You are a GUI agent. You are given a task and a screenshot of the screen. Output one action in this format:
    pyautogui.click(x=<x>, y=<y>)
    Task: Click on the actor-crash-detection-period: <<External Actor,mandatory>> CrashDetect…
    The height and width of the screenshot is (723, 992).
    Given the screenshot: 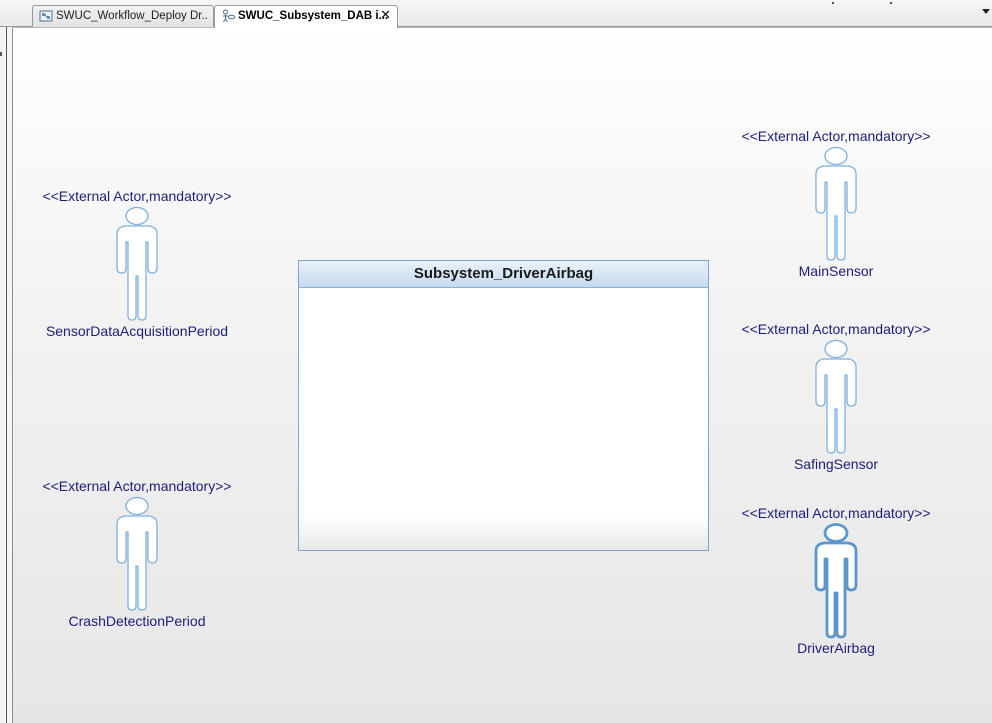 What is the action you would take?
    pyautogui.click(x=137, y=553)
    